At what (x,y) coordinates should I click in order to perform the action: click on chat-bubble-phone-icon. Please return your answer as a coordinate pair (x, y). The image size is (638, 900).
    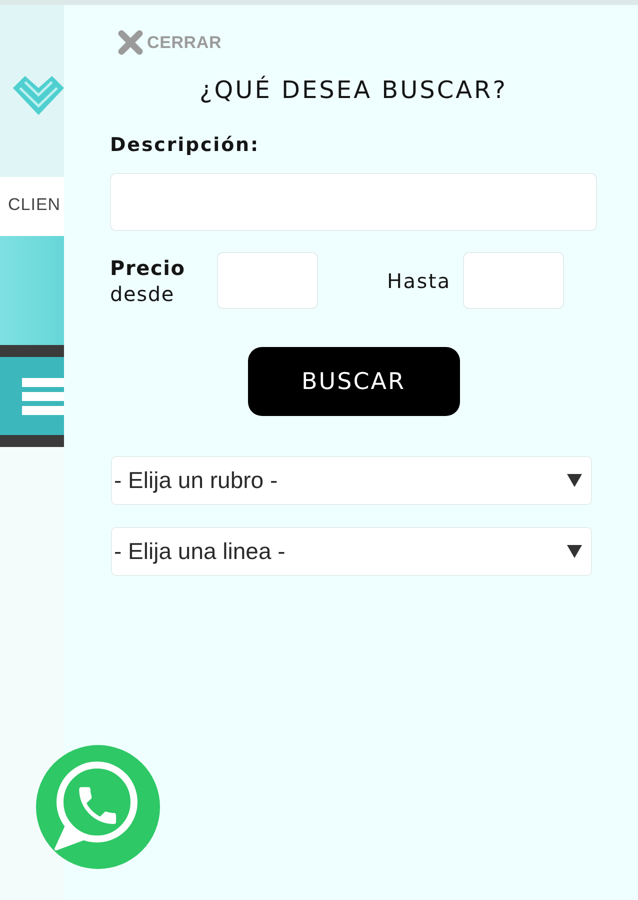
    Looking at the image, I should click on (98, 807).